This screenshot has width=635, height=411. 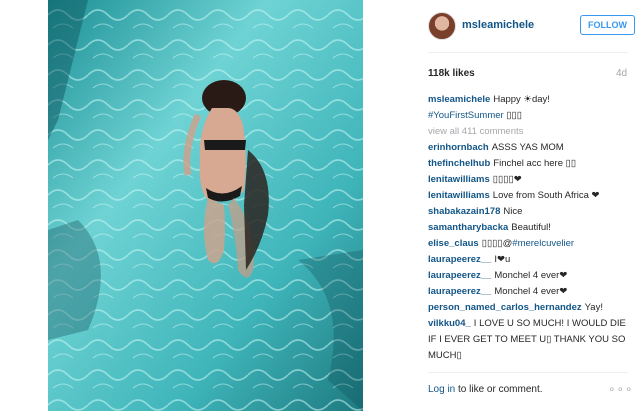 What do you see at coordinates (521, 99) in the screenshot?
I see `caption-text: Happy ☀day!` at bounding box center [521, 99].